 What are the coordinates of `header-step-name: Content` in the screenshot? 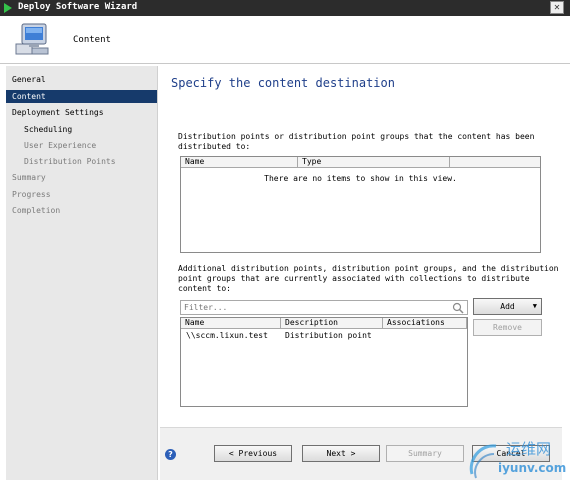 It's located at (92, 40).